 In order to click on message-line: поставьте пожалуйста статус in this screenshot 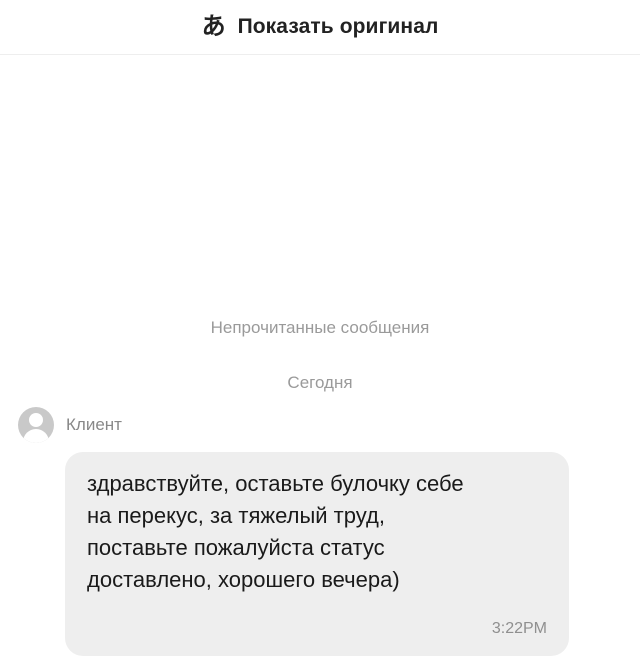, I will do `click(236, 547)`.